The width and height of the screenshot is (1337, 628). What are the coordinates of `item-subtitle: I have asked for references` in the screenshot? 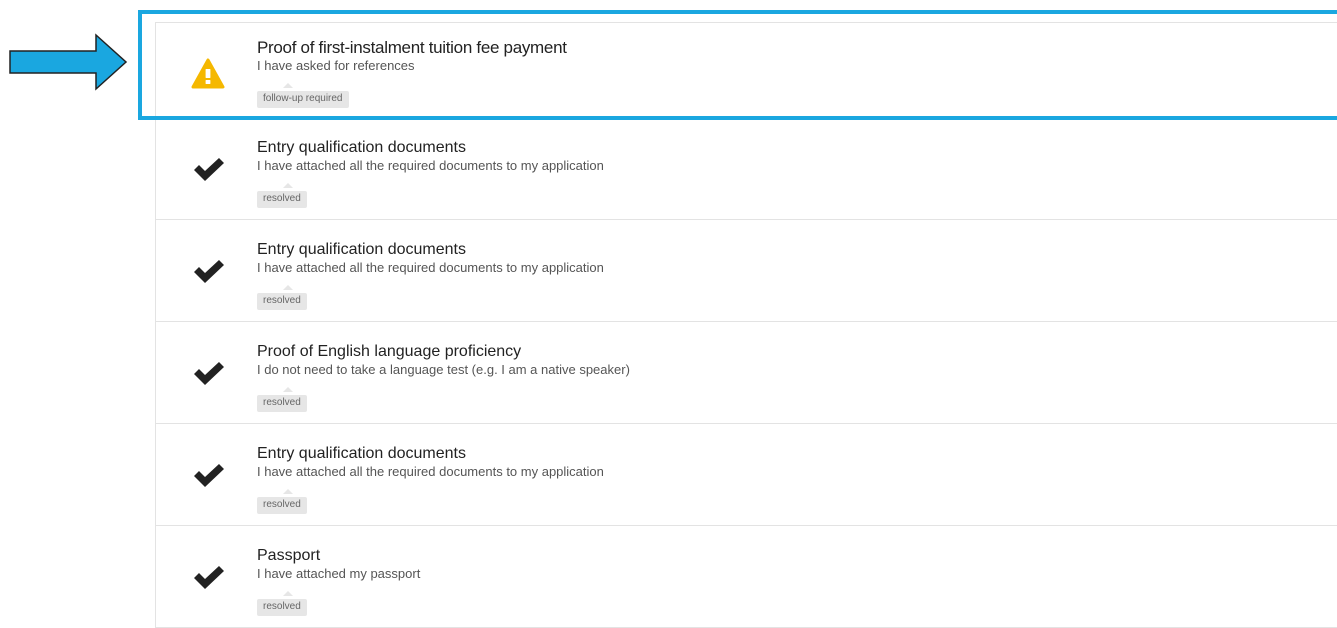 It's located at (336, 65).